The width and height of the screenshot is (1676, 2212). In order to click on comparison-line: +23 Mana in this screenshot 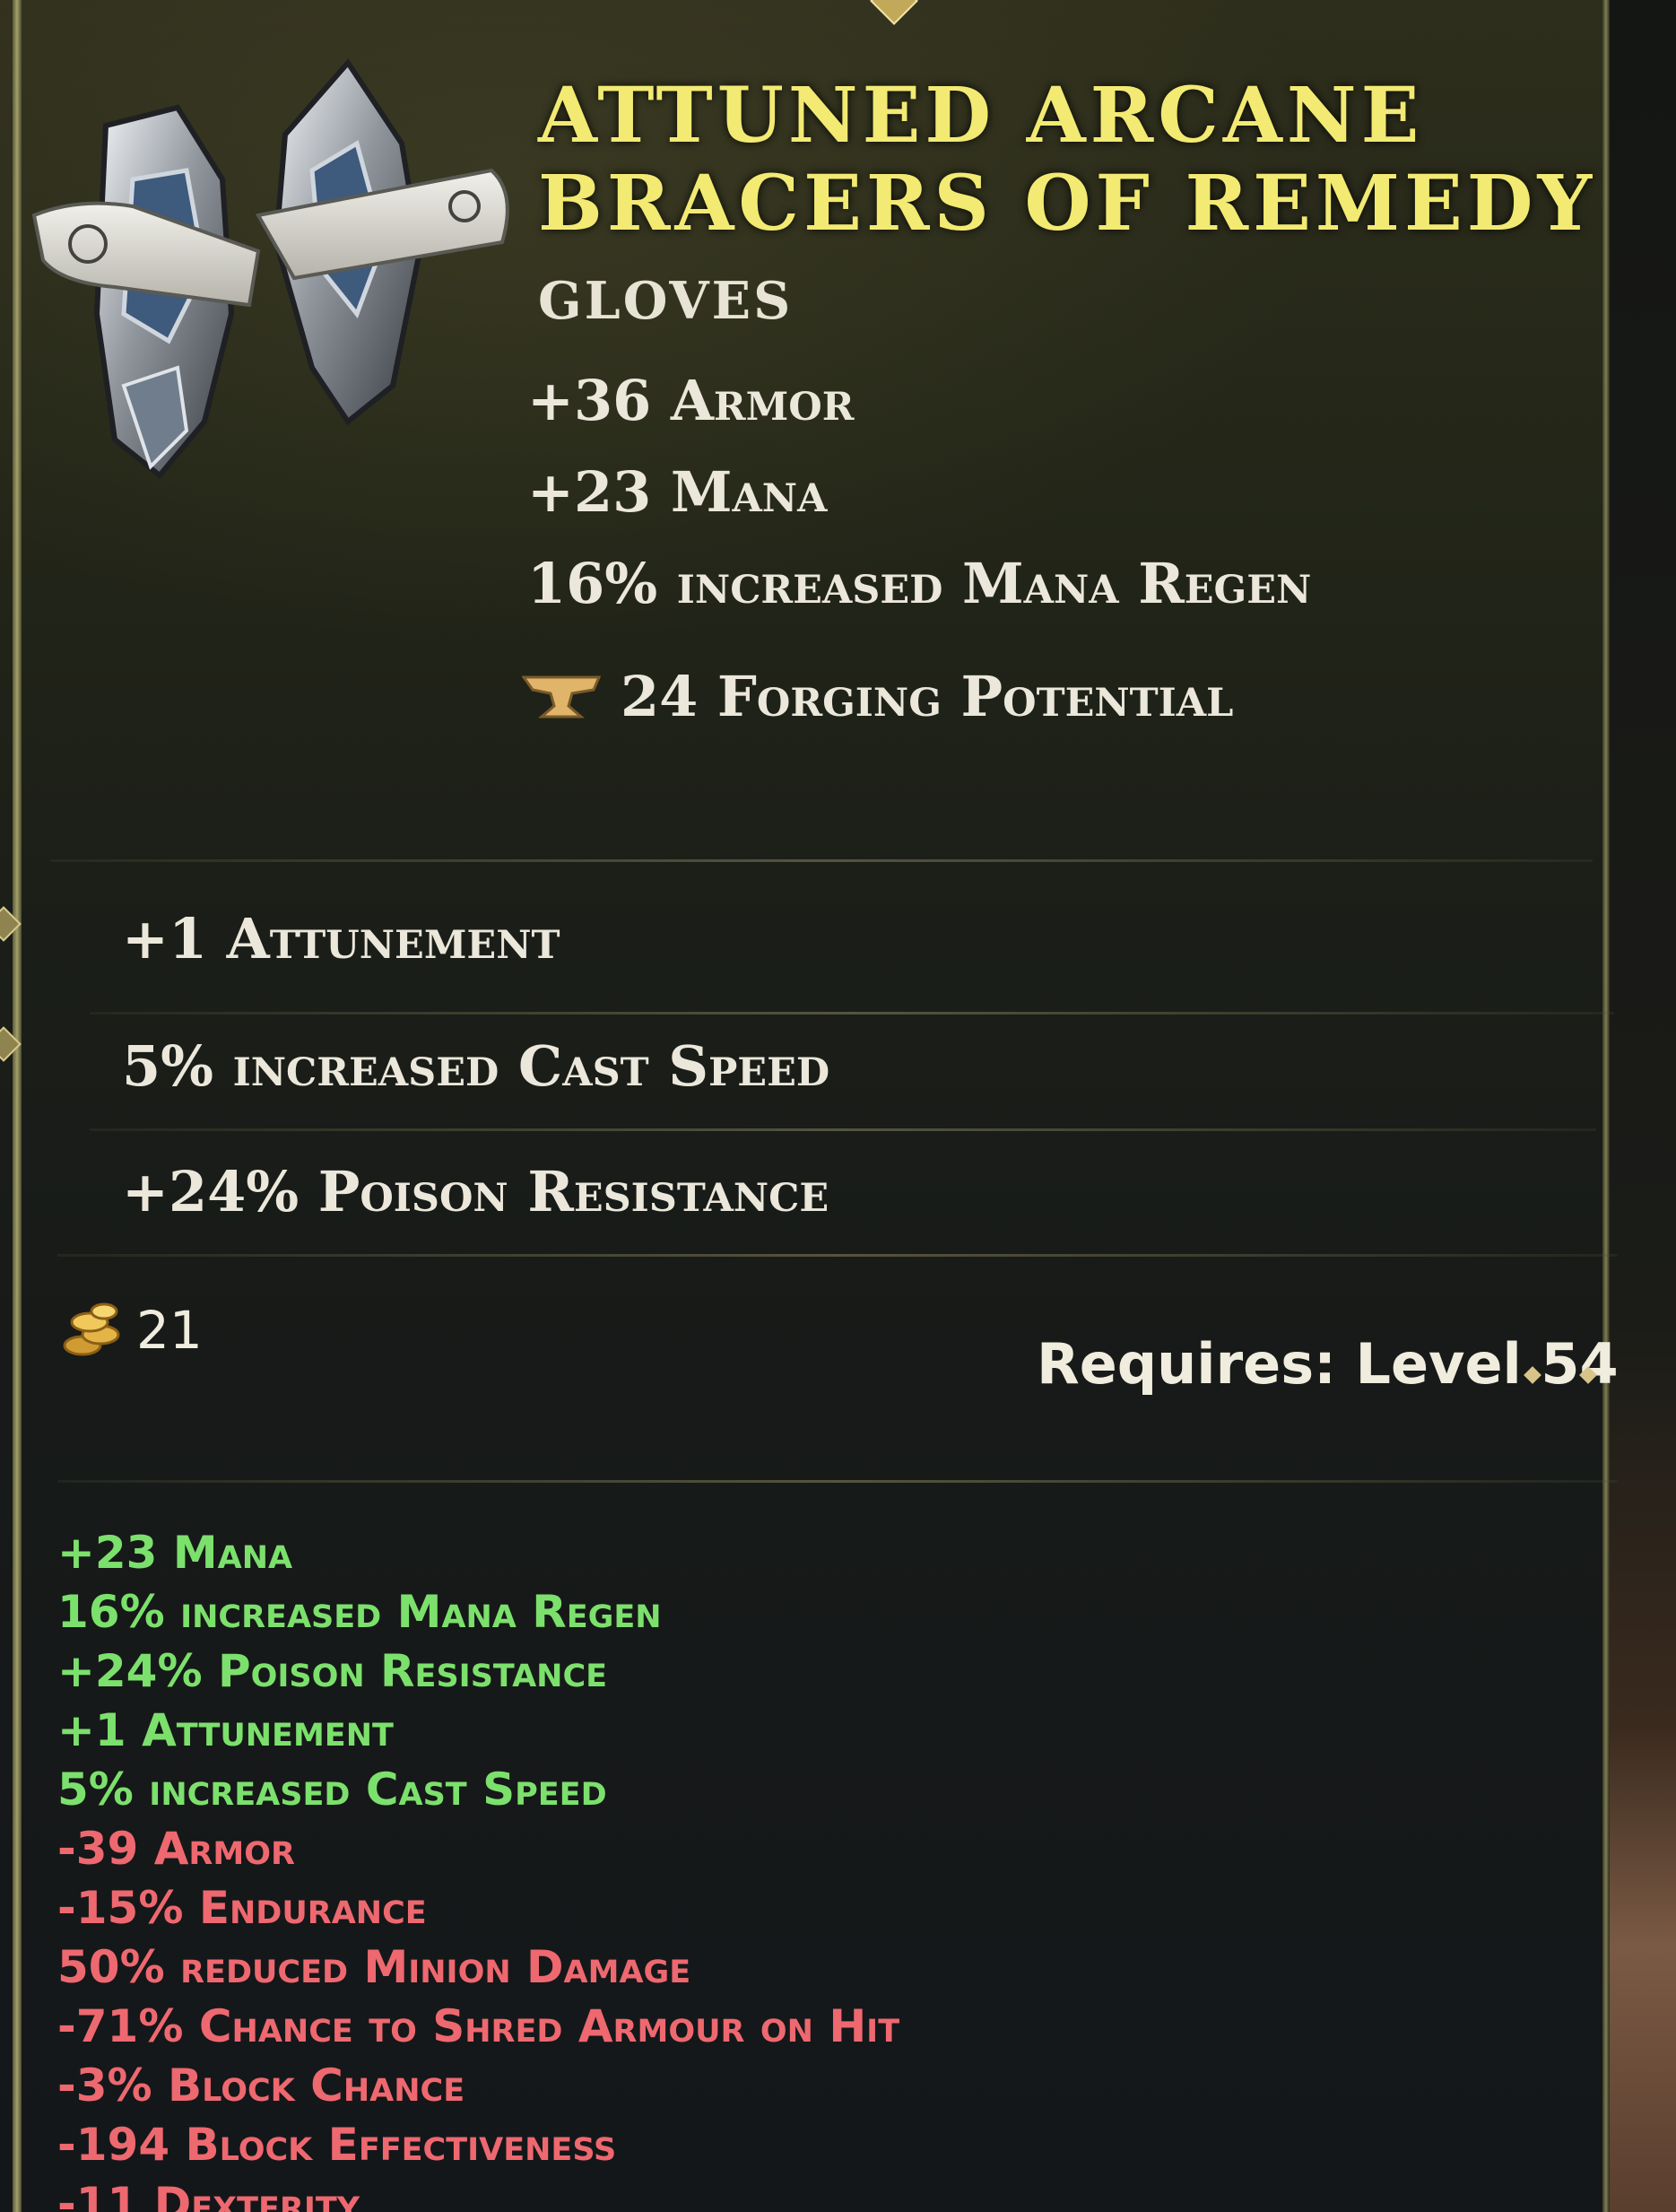, I will do `click(175, 1553)`.